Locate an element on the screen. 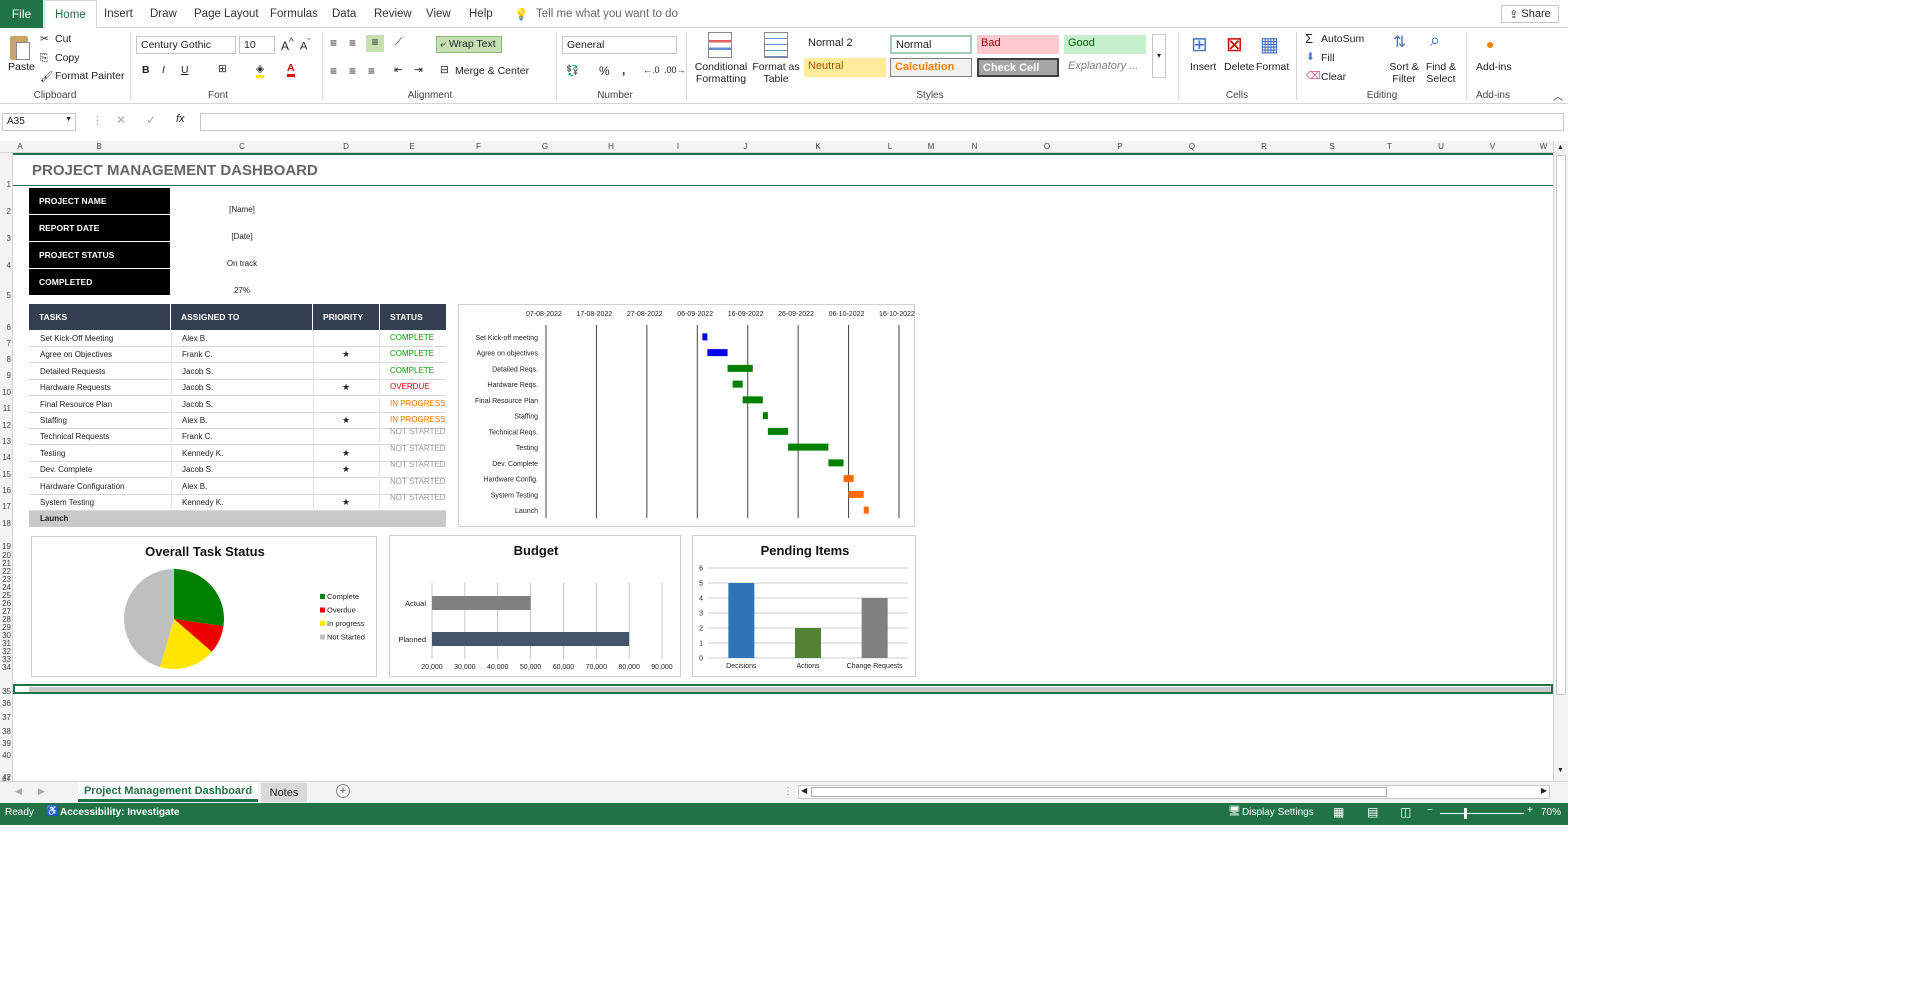 Image resolution: width=1912 pixels, height=1006 pixels. row-header: 13 is located at coordinates (6, 441).